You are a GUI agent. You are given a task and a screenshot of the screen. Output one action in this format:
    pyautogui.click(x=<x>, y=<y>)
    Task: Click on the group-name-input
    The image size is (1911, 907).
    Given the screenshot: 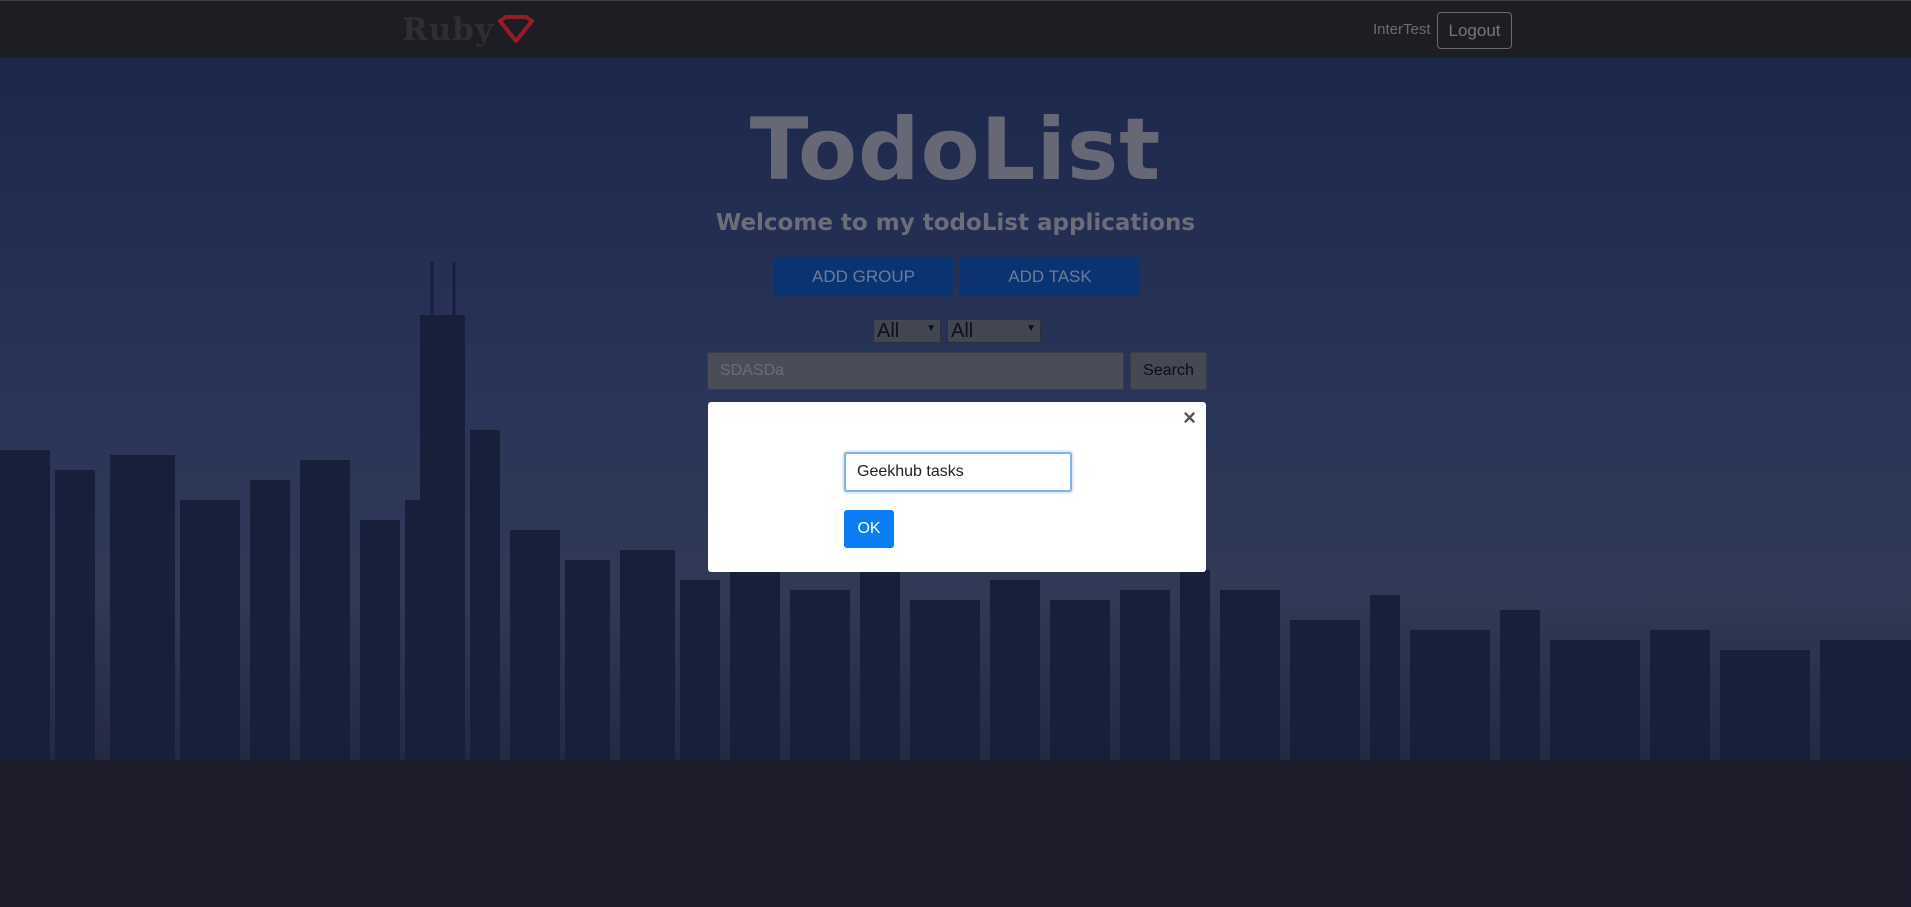 What is the action you would take?
    pyautogui.click(x=958, y=472)
    